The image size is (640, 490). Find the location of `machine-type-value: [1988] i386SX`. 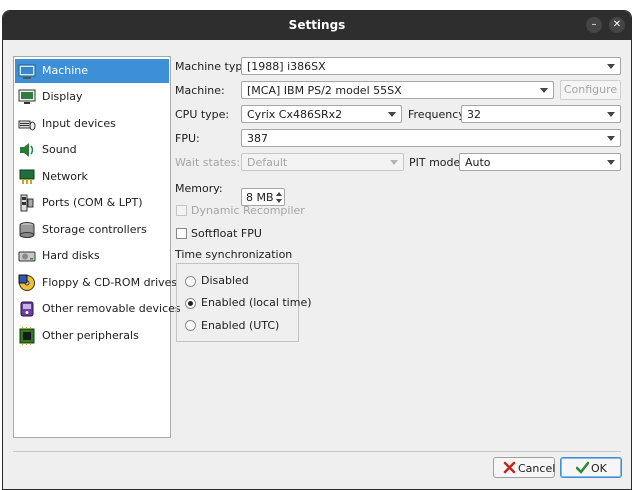

machine-type-value: [1988] i386SX is located at coordinates (286, 66).